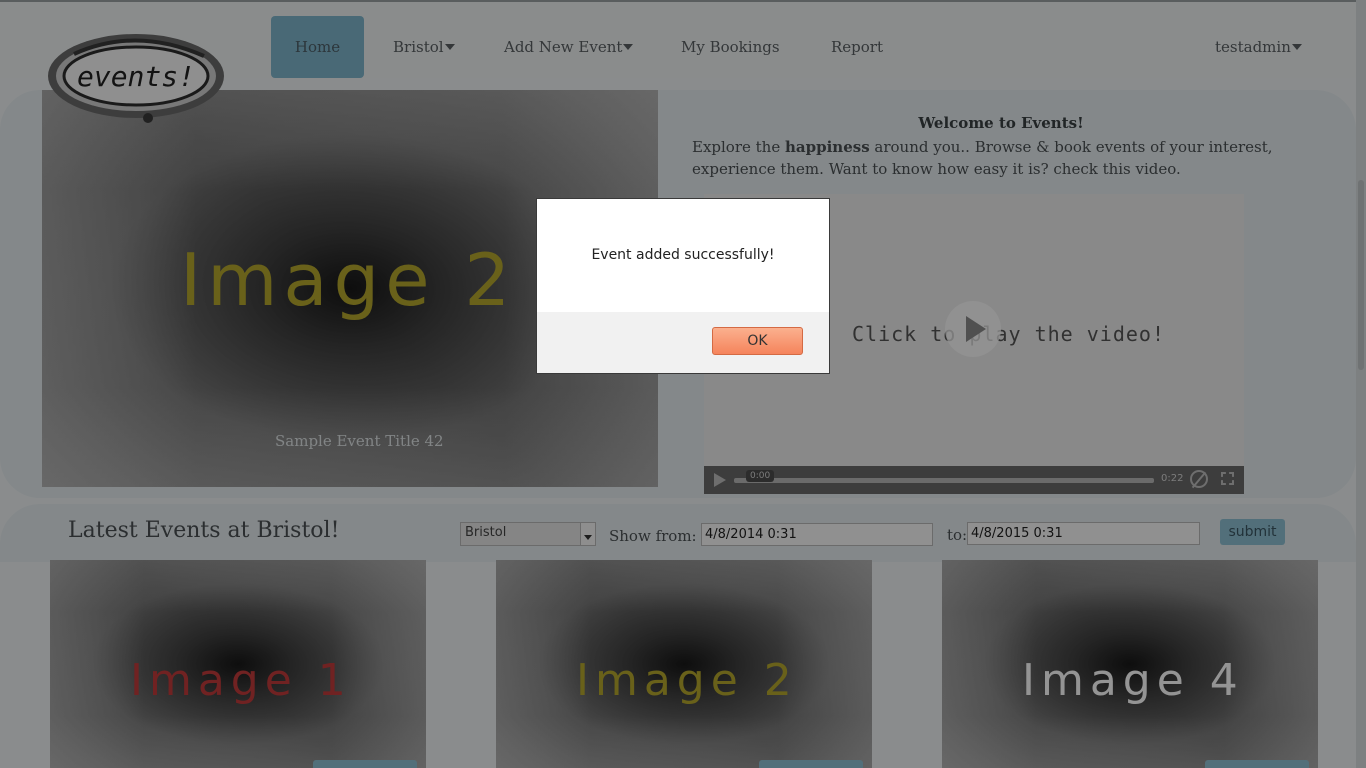 Image resolution: width=1366 pixels, height=768 pixels. Describe the element at coordinates (683, 342) in the screenshot. I see `alert-footer: OK` at that location.